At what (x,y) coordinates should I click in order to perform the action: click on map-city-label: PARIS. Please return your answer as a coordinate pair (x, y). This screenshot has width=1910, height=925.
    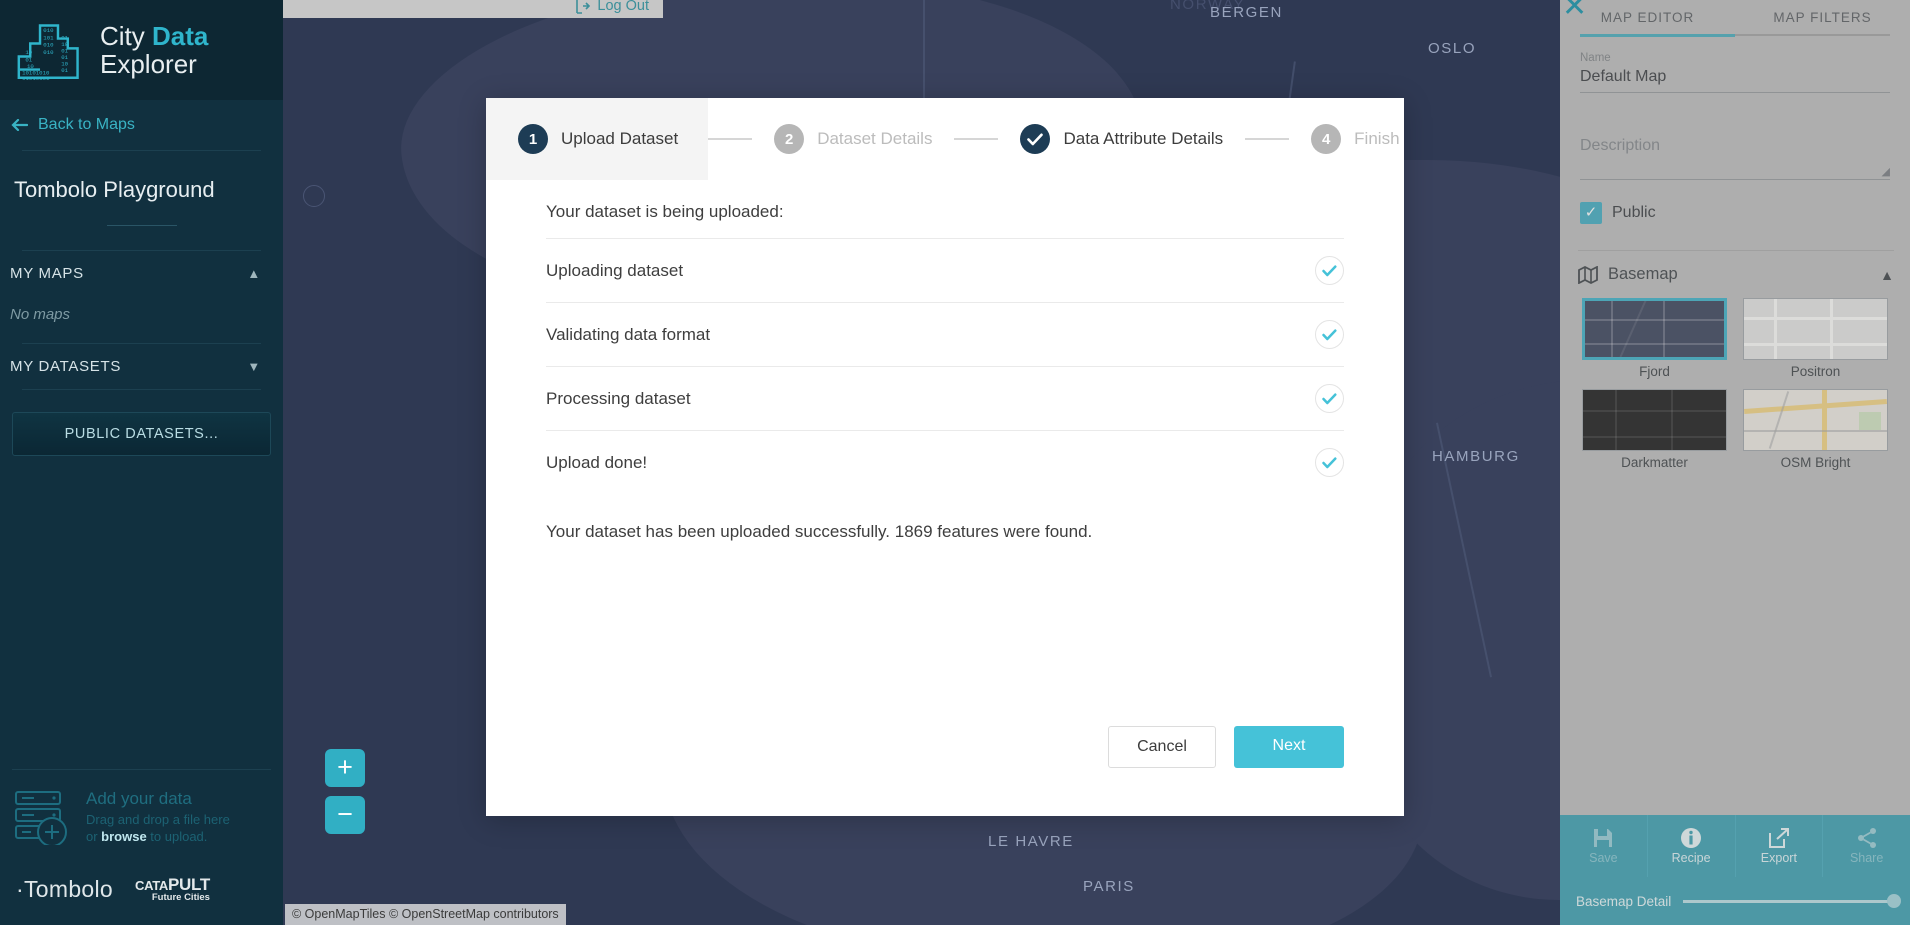
    Looking at the image, I should click on (1109, 886).